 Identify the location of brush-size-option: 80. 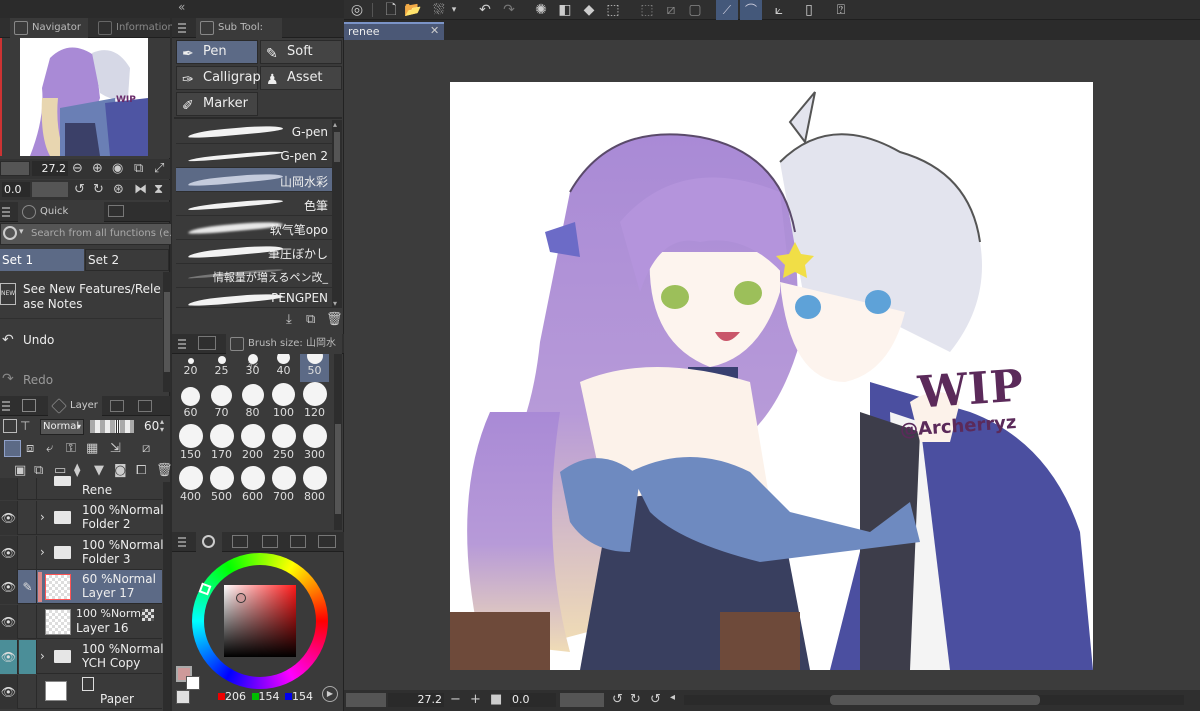
(252, 404).